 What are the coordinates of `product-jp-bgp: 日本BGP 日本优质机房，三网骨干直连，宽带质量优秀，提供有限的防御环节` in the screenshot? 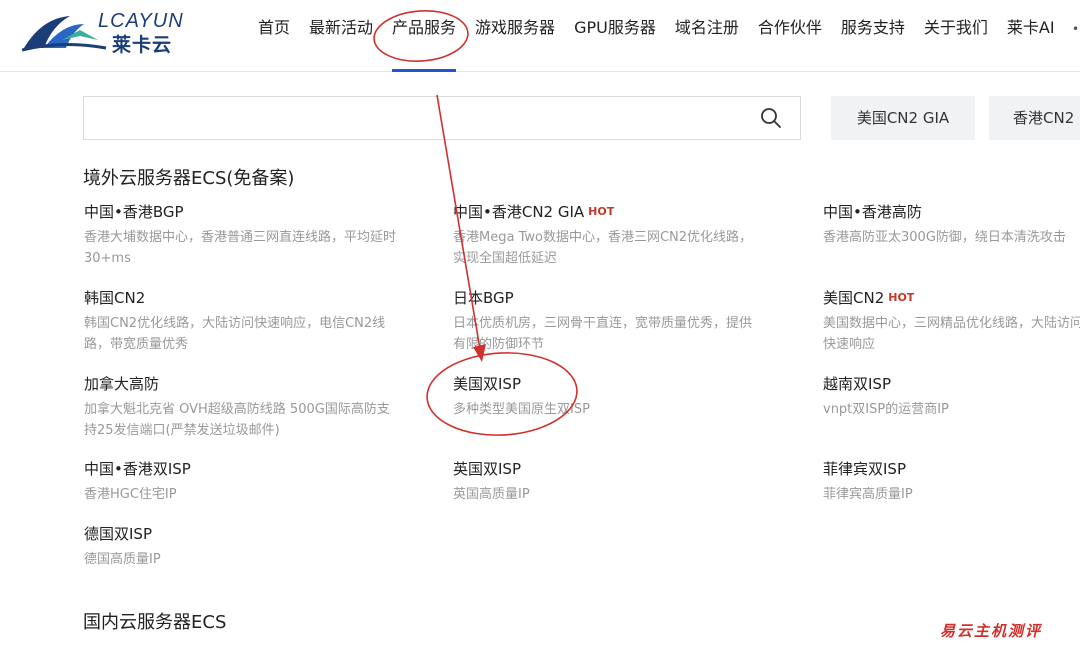 It's located at (613, 321).